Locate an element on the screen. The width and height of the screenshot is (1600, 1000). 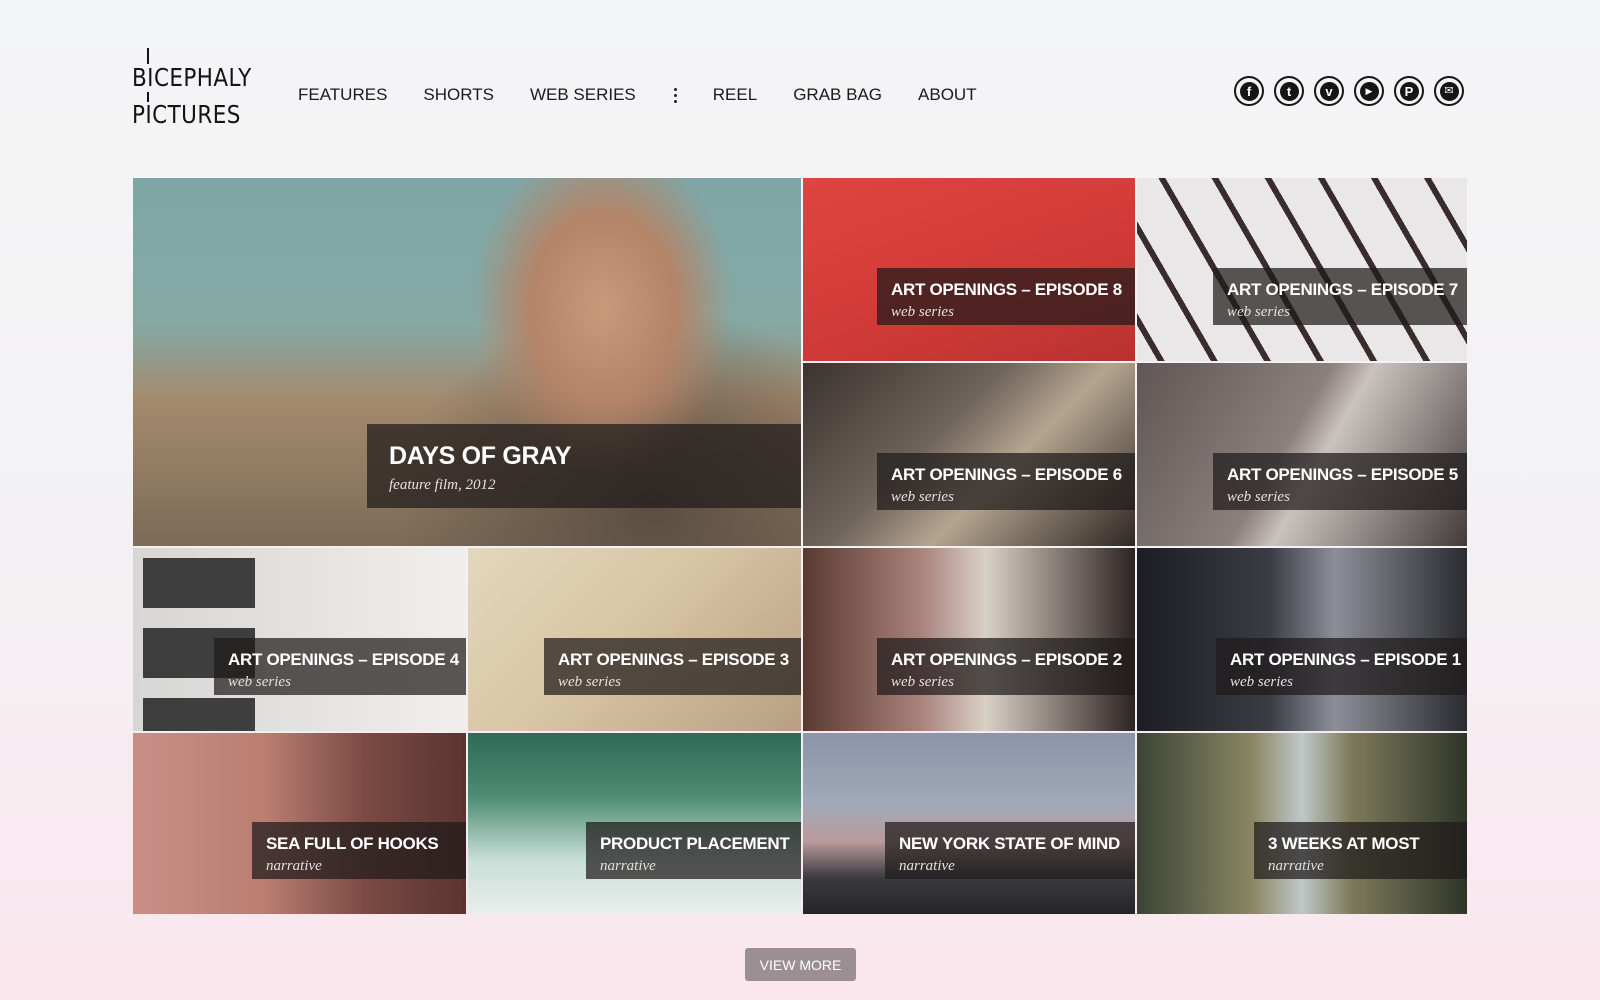
tile-title: DAYS OF GRAY is located at coordinates (480, 456).